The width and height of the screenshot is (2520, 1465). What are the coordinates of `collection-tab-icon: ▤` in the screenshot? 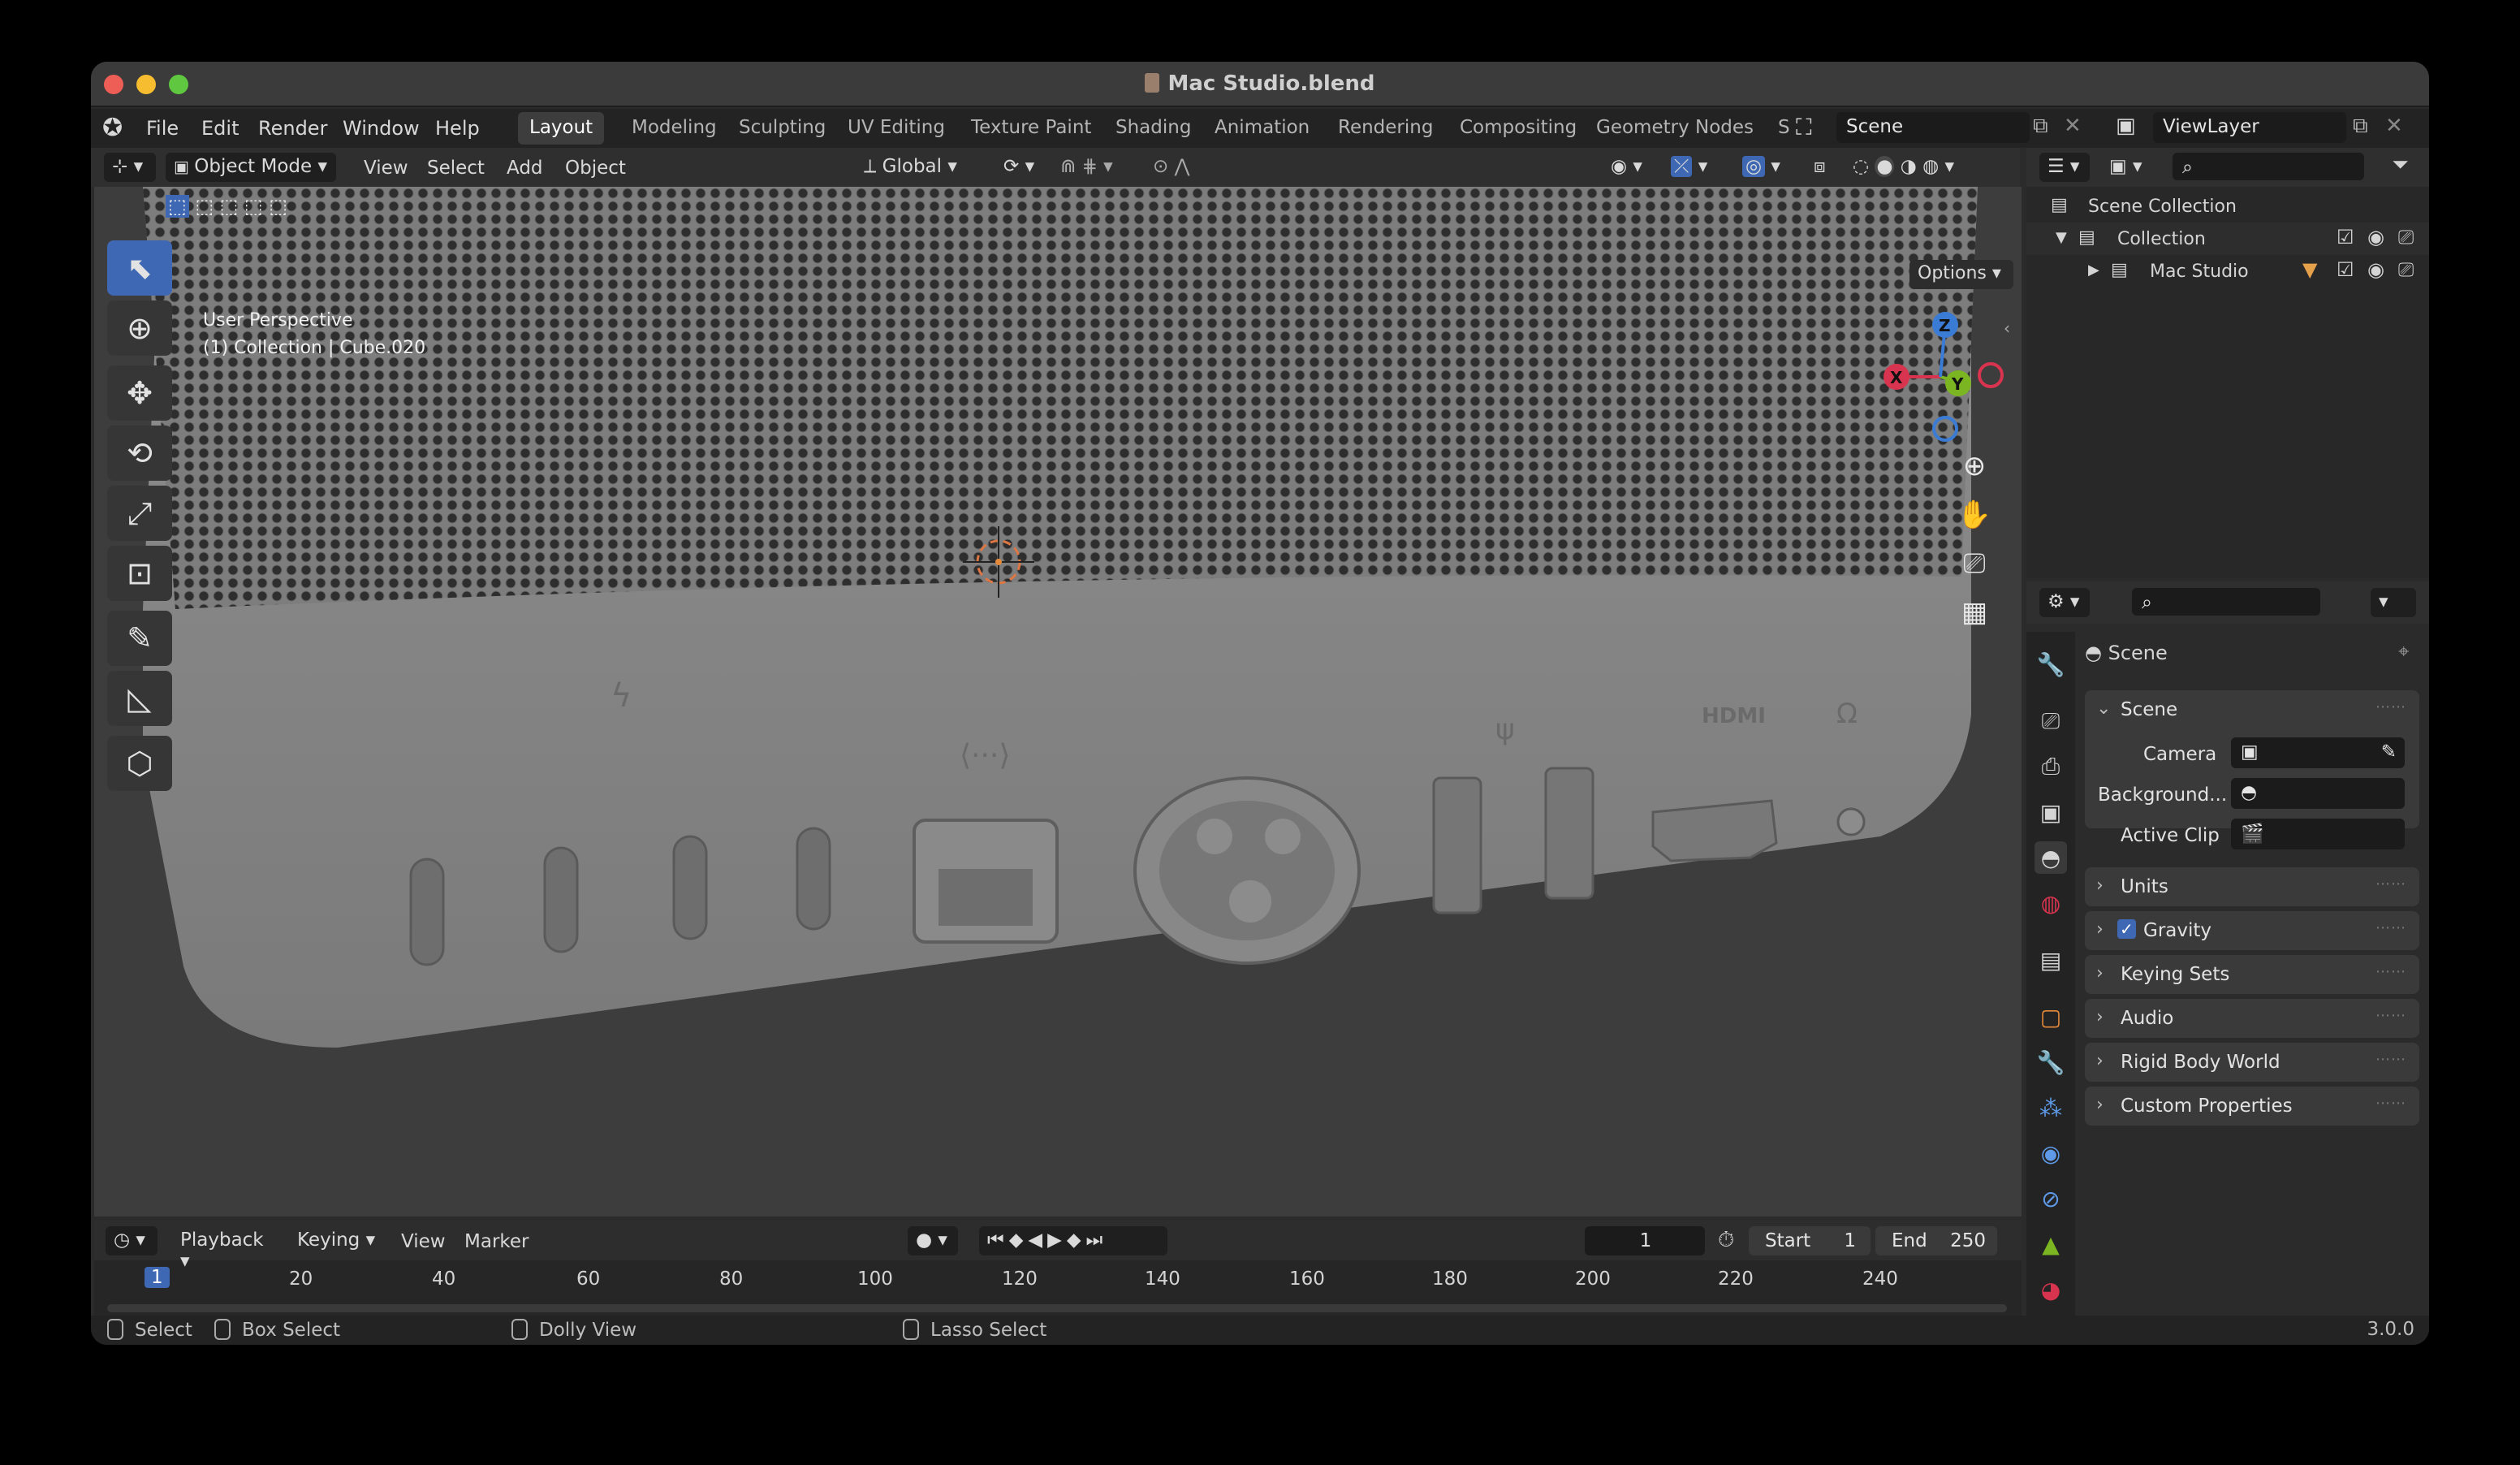 It's located at (2051, 960).